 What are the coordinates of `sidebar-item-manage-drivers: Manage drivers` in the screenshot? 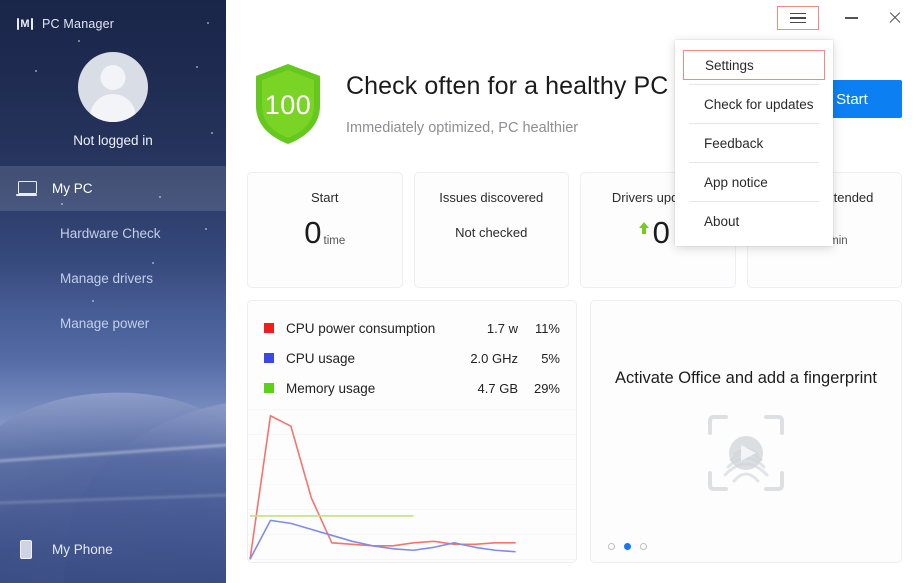 It's located at (113, 278).